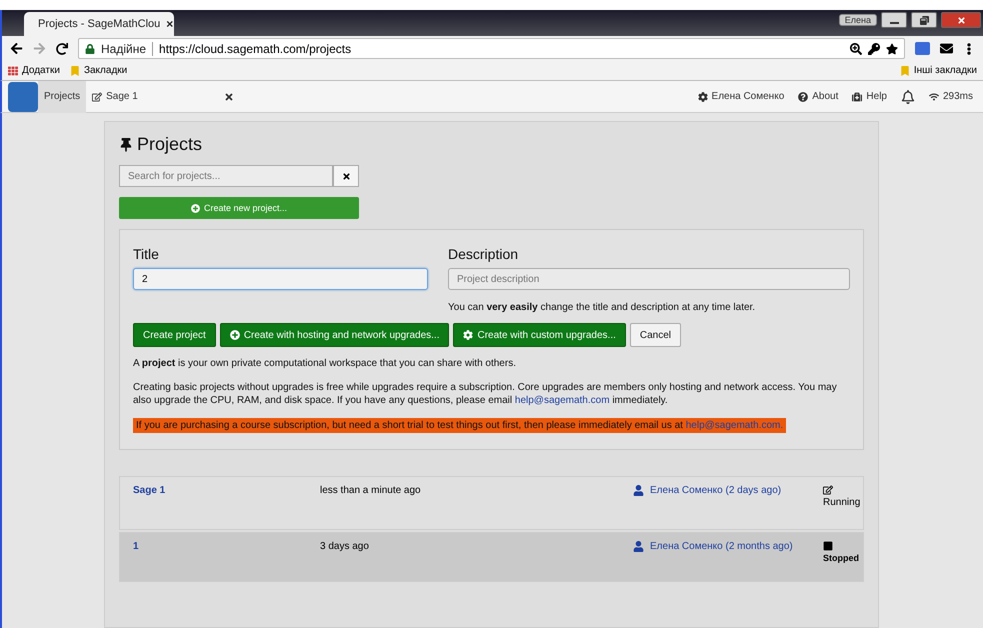 The height and width of the screenshot is (628, 983). I want to click on profile-button: Елена, so click(857, 20).